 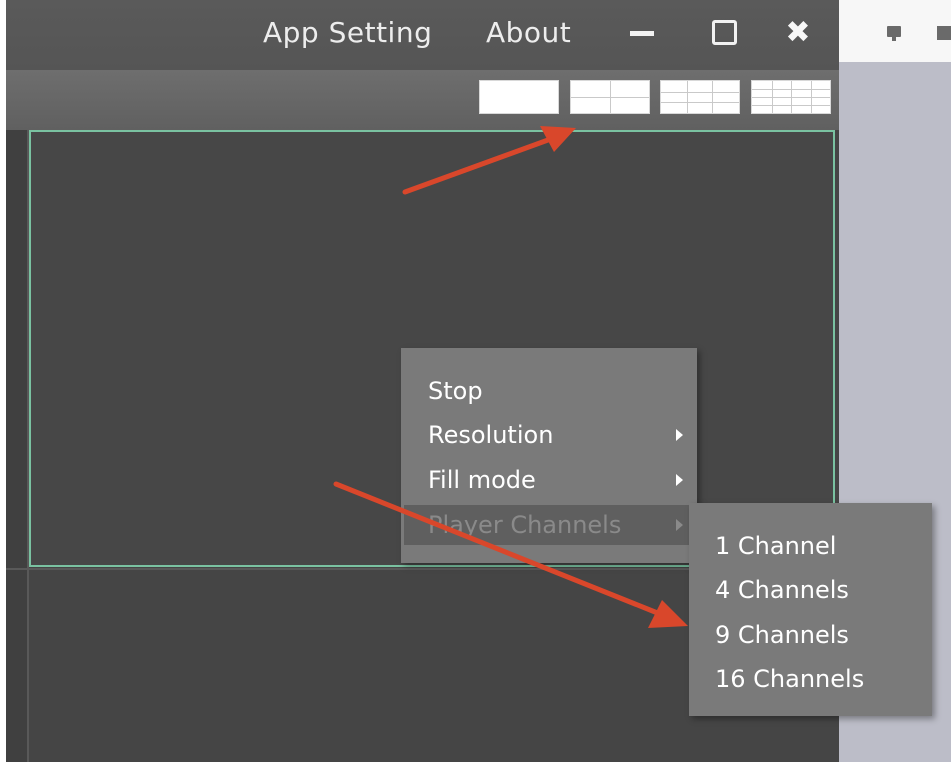 What do you see at coordinates (944, 33) in the screenshot?
I see `square-icon` at bounding box center [944, 33].